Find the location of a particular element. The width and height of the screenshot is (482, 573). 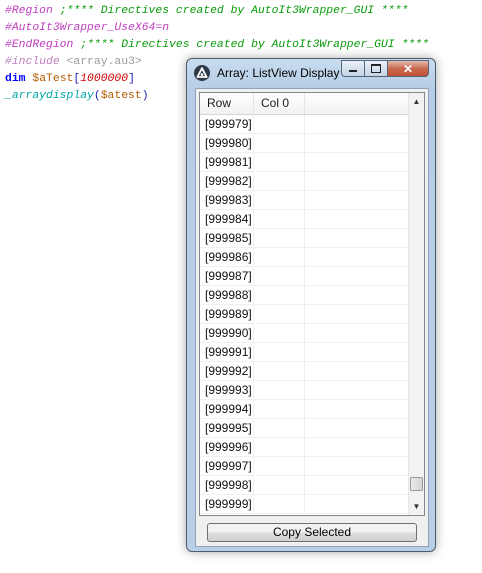

vertical-scrollbar: ▲ ▼ is located at coordinates (416, 304).